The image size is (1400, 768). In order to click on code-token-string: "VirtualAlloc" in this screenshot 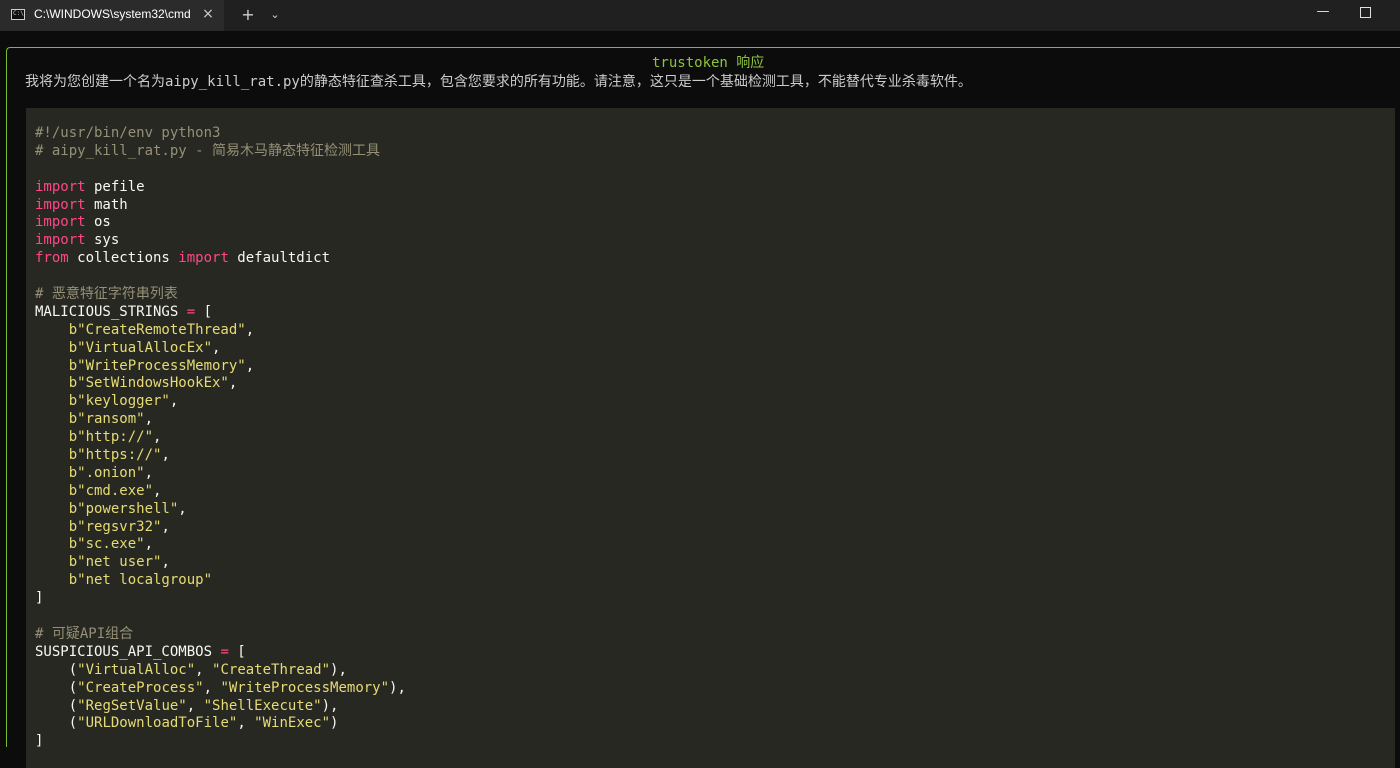, I will do `click(136, 669)`.